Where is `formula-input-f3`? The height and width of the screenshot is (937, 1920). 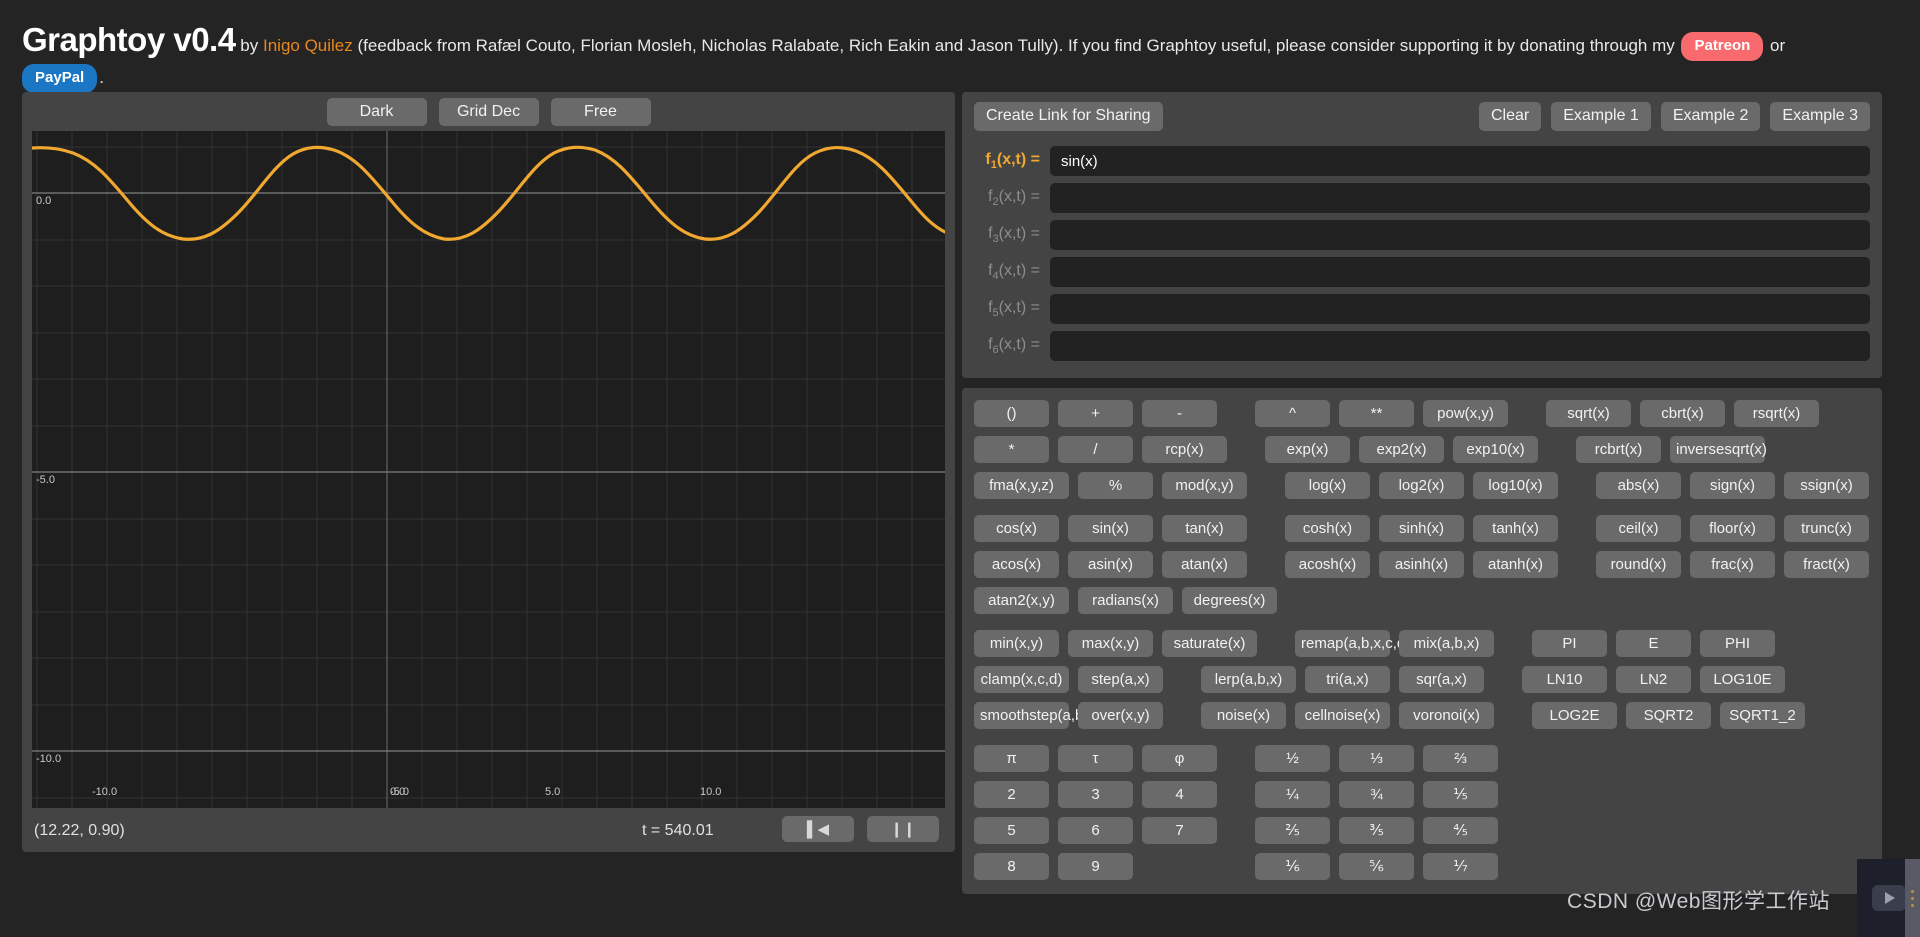 formula-input-f3 is located at coordinates (1460, 235).